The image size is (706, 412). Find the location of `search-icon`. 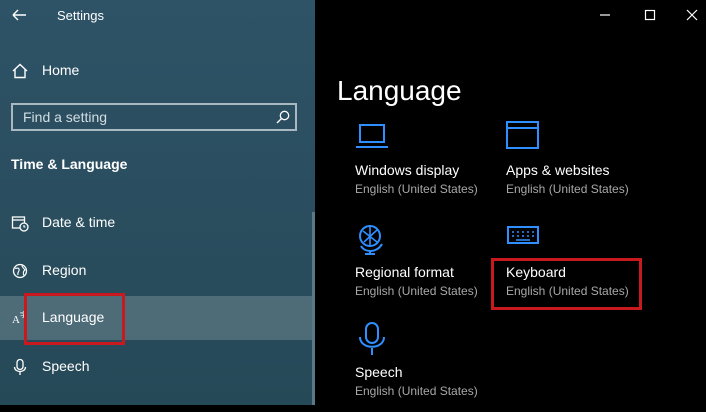

search-icon is located at coordinates (283, 117).